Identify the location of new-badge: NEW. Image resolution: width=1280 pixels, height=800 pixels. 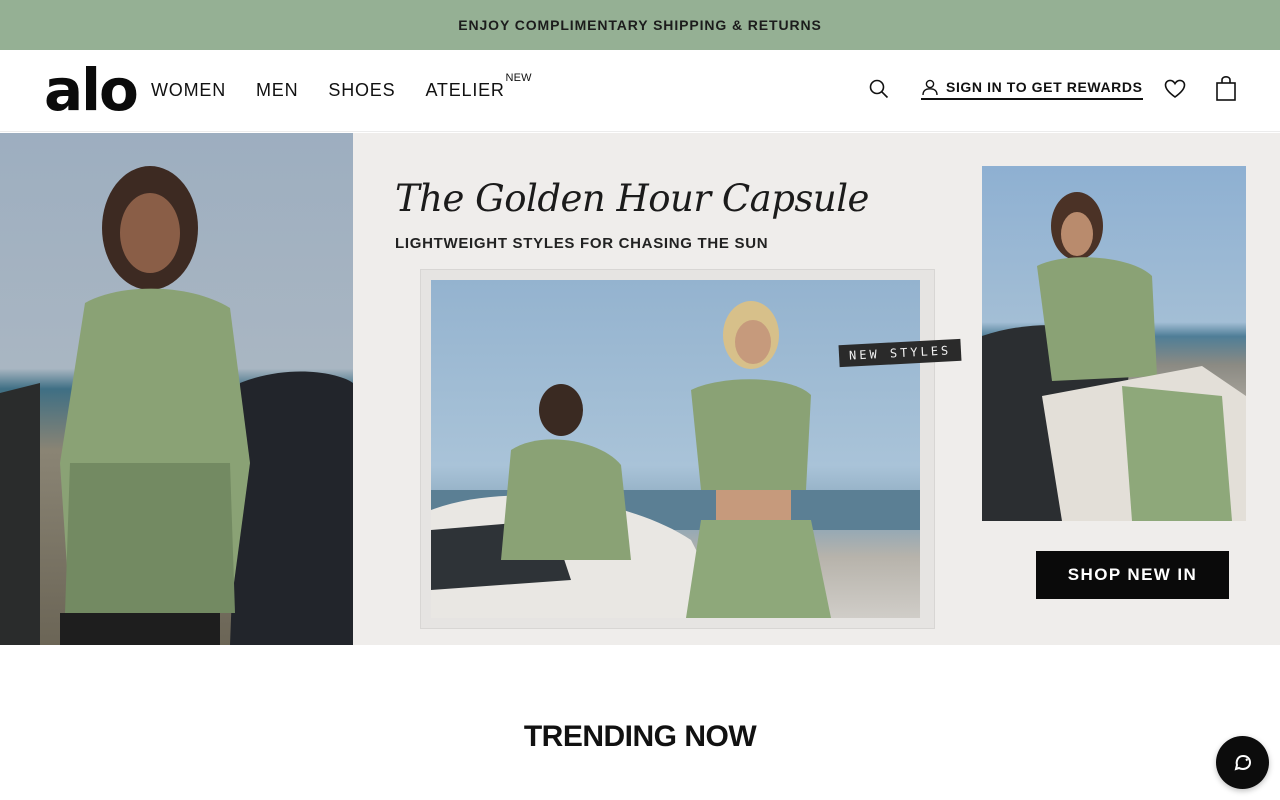
(518, 78).